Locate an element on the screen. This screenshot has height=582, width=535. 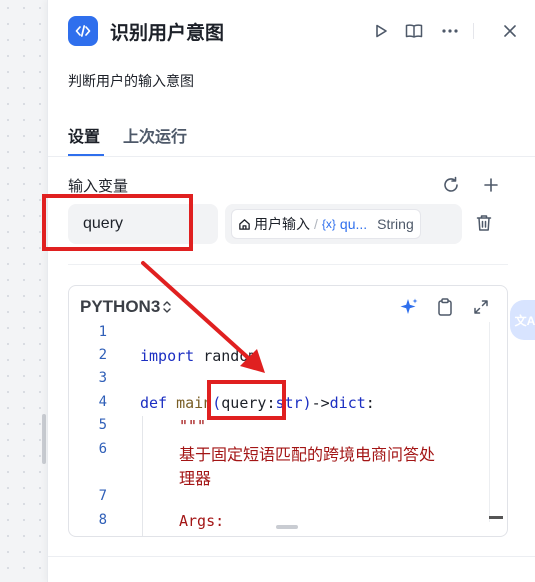
refresh-icon is located at coordinates (451, 184).